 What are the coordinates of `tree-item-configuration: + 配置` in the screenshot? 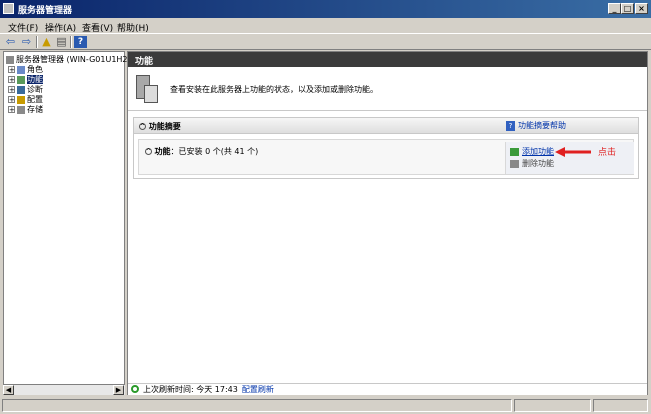 It's located at (25, 100).